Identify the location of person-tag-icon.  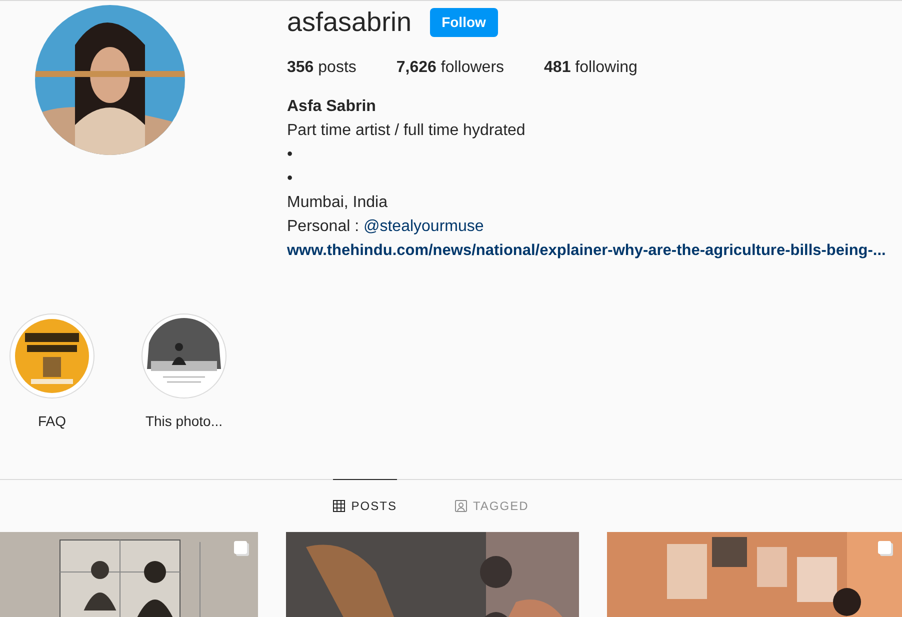
(460, 506).